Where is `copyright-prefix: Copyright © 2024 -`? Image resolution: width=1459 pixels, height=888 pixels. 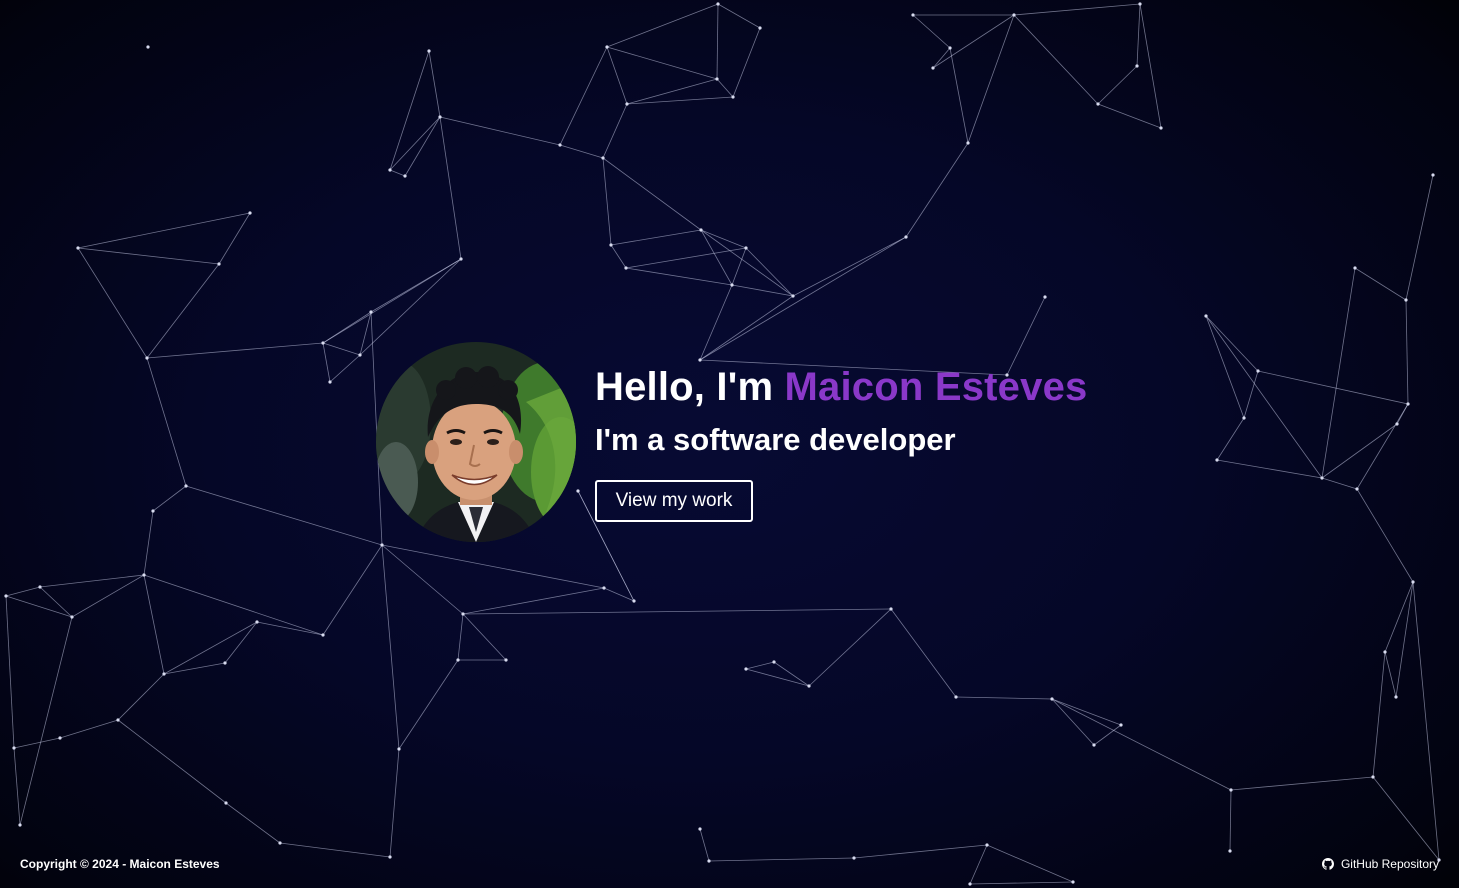 copyright-prefix: Copyright © 2024 - is located at coordinates (75, 864).